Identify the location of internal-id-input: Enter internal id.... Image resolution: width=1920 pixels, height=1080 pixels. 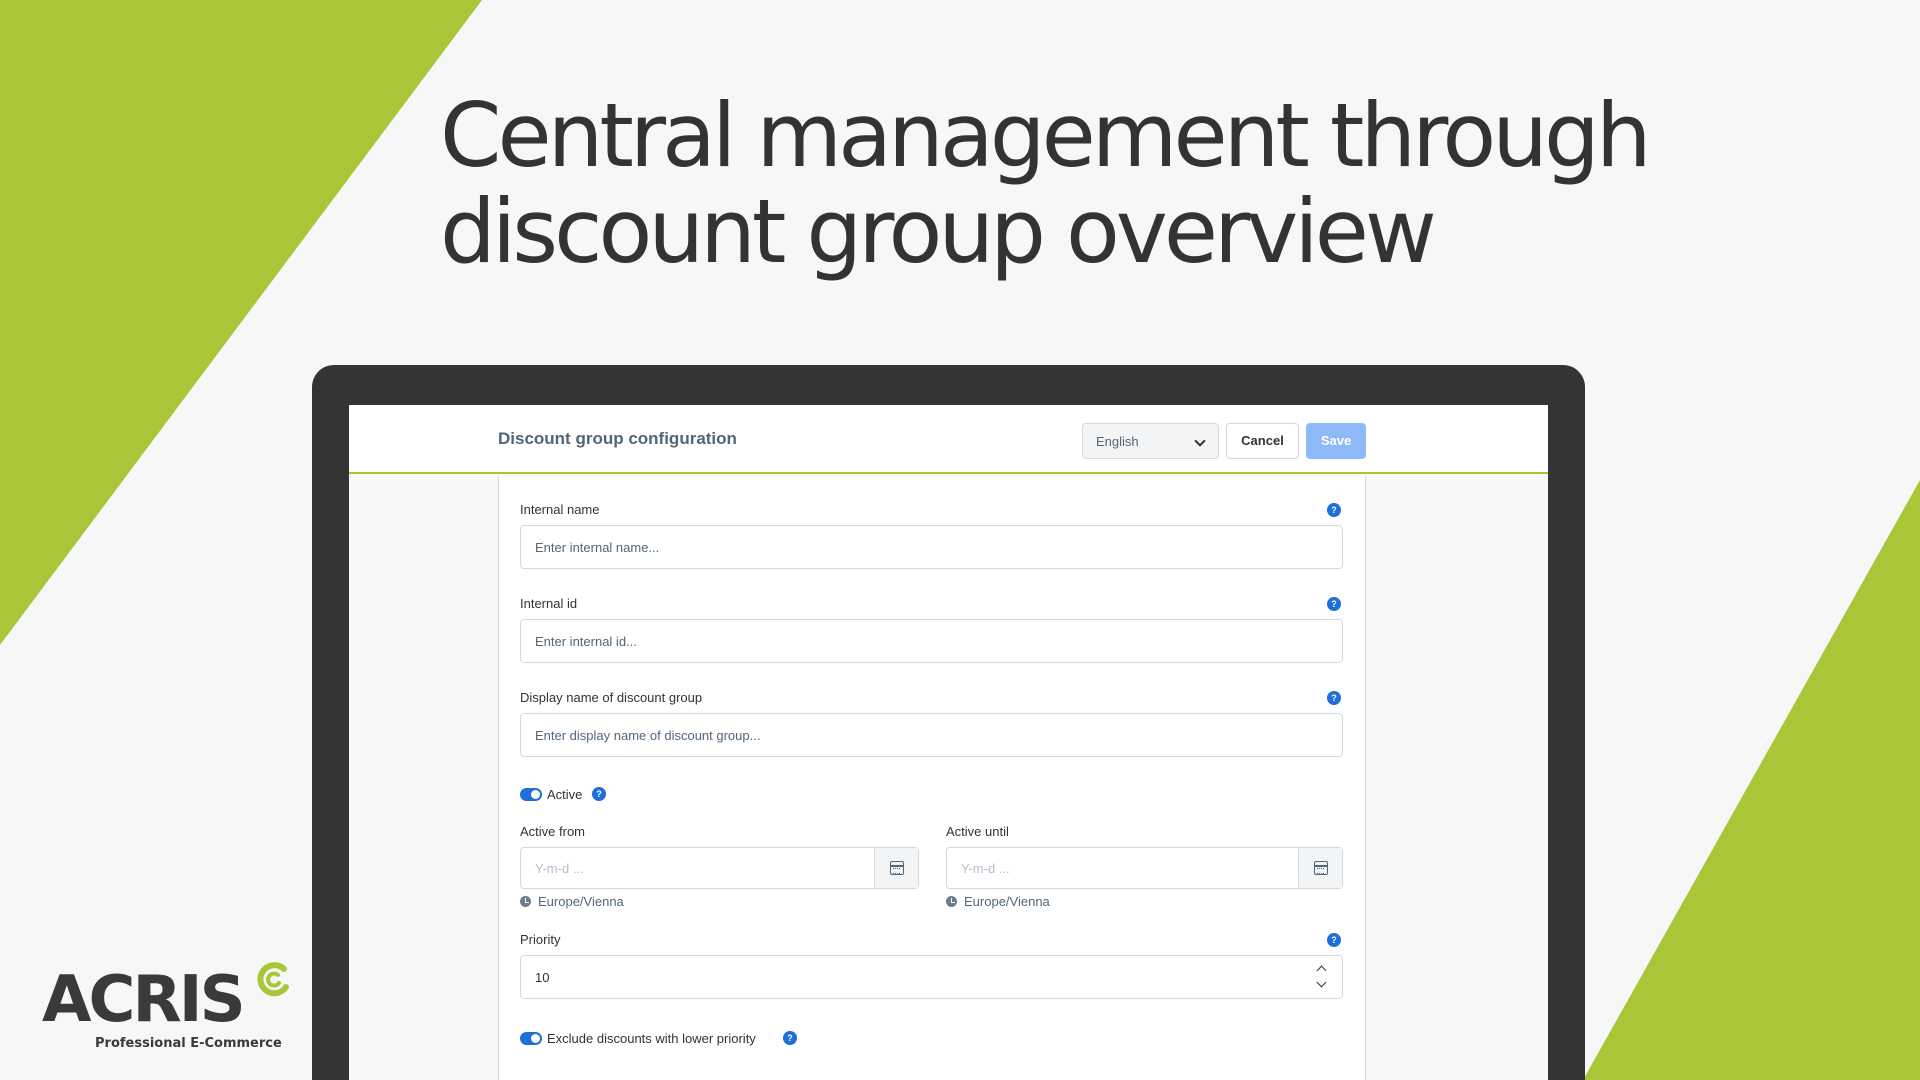
(931, 641).